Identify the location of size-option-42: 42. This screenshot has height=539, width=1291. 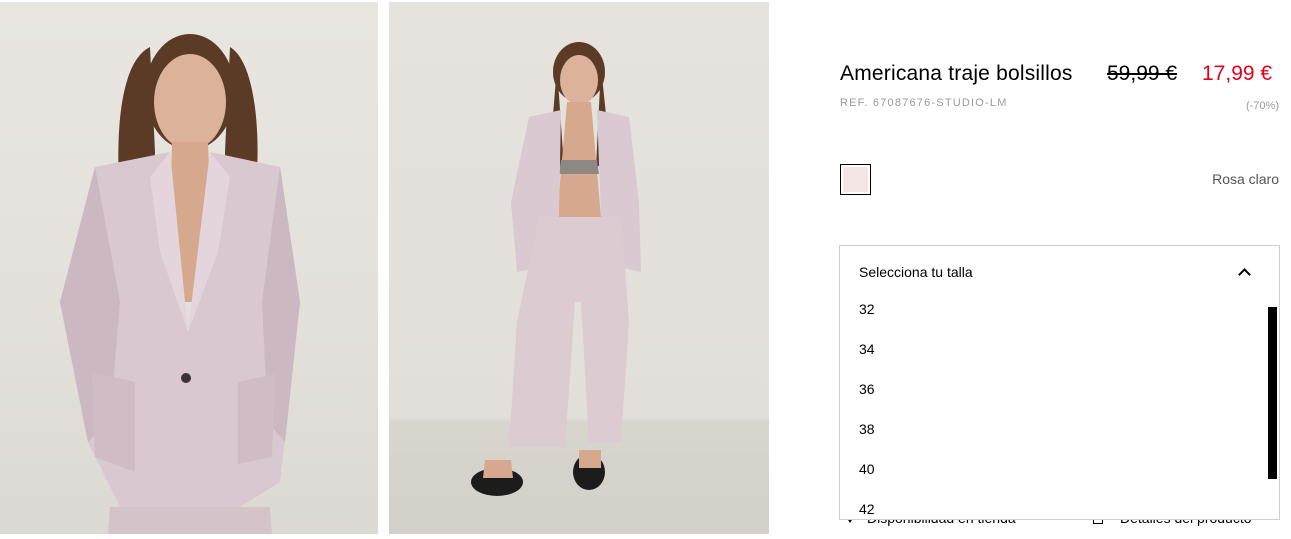
(1059, 504).